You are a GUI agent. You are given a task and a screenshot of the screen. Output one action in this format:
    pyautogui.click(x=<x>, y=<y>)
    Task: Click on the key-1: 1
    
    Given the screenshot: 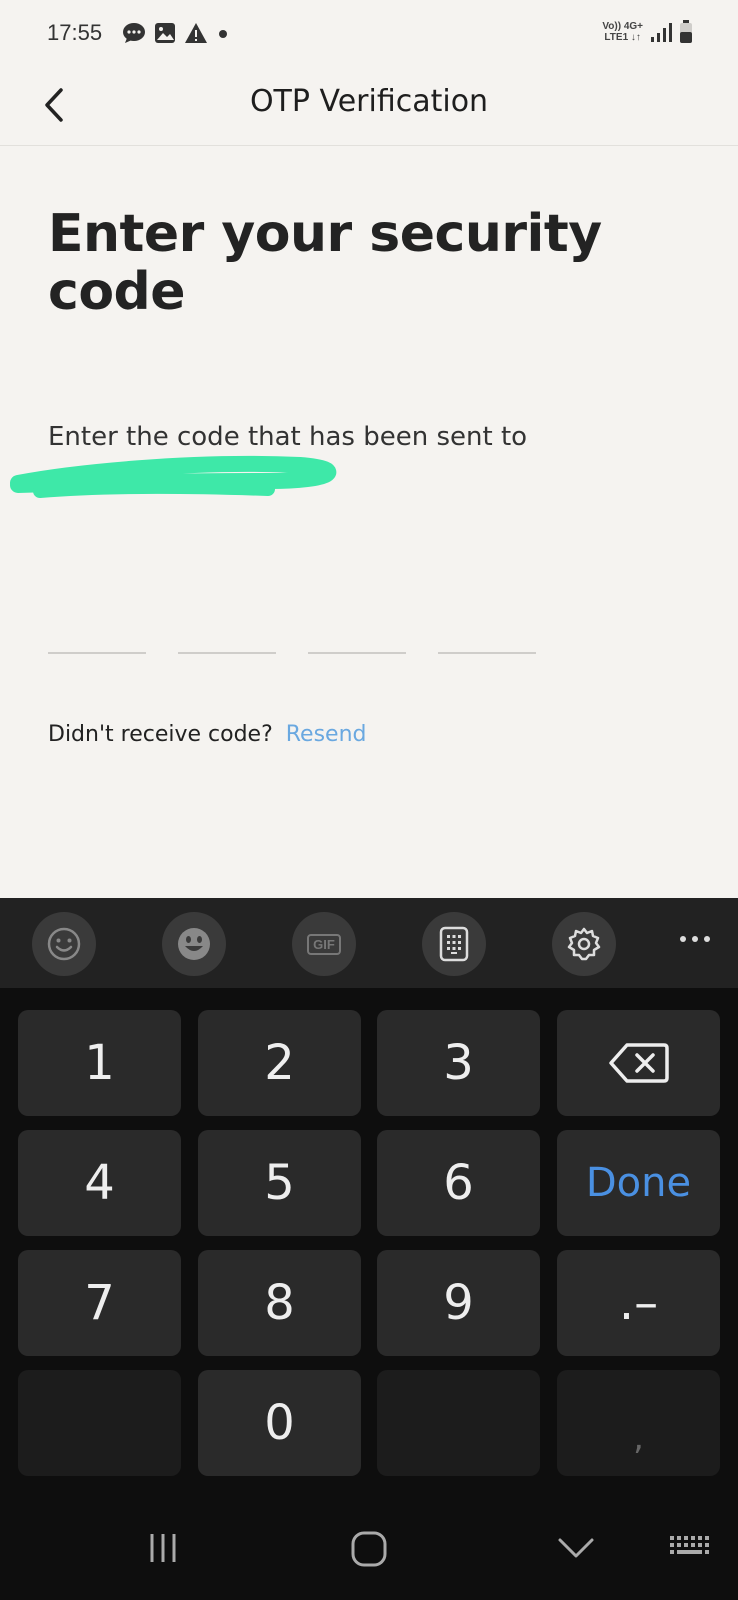 What is the action you would take?
    pyautogui.click(x=99, y=1063)
    